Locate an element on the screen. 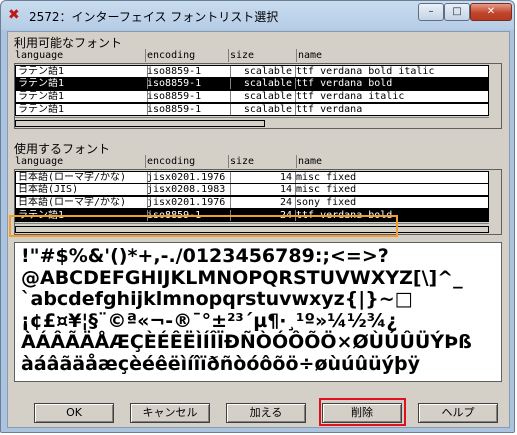 This screenshot has width=517, height=435. used-header: language encoding size name is located at coordinates (254, 161).